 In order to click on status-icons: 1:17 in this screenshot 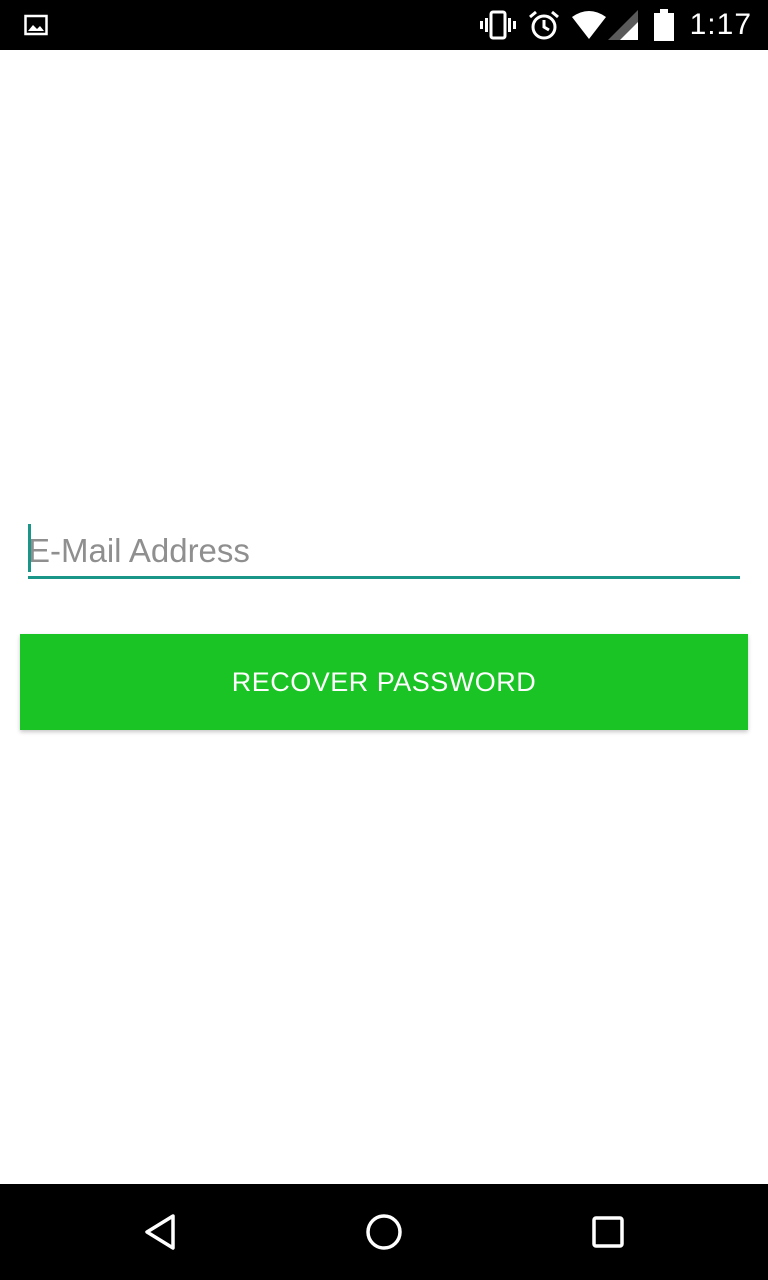, I will do `click(610, 25)`.